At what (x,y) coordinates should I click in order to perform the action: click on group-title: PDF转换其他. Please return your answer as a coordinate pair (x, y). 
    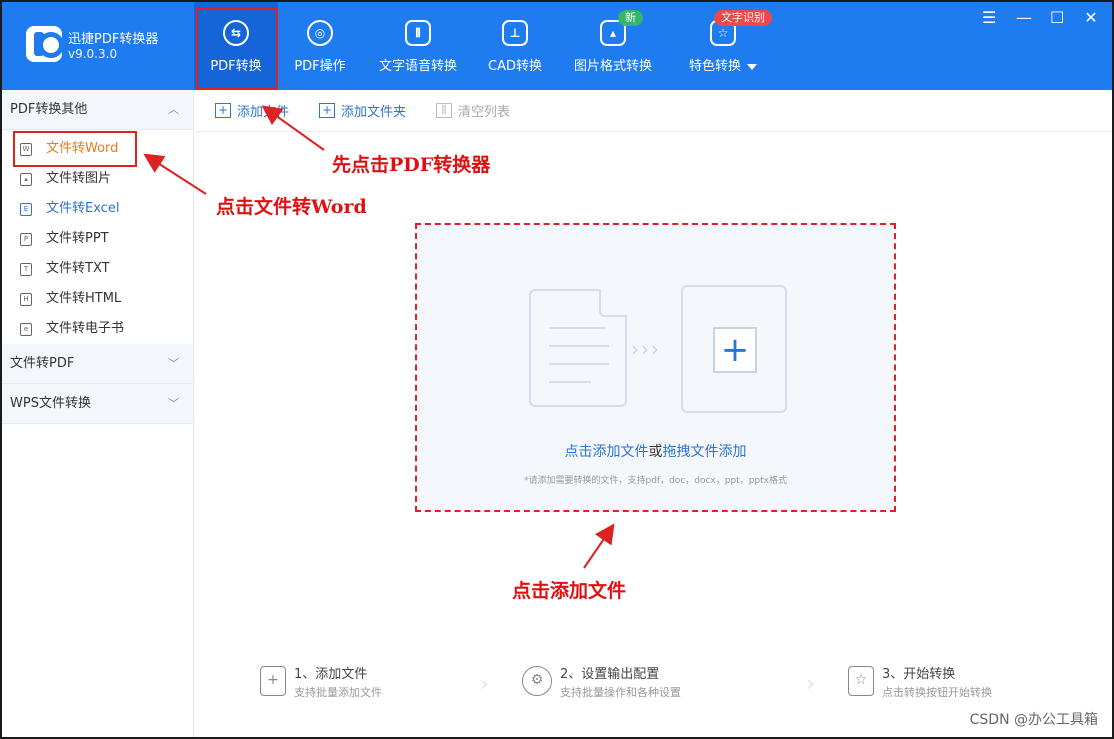
    Looking at the image, I should click on (49, 109).